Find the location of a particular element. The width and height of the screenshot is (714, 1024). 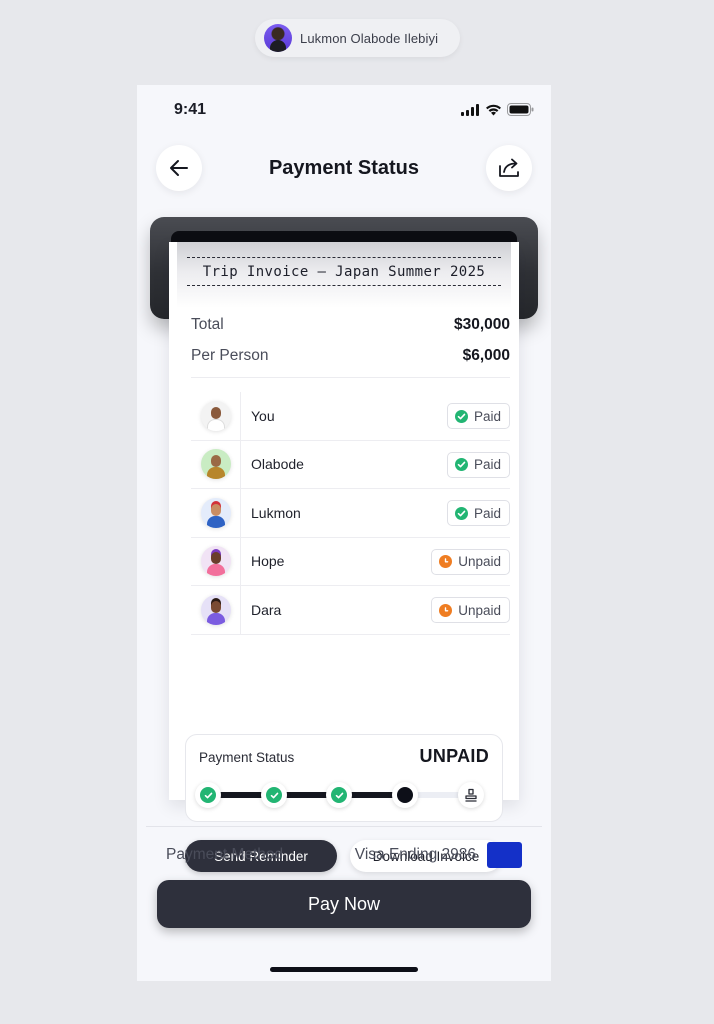

payment-method-value: Visa Ending 2986 is located at coordinates (415, 855).